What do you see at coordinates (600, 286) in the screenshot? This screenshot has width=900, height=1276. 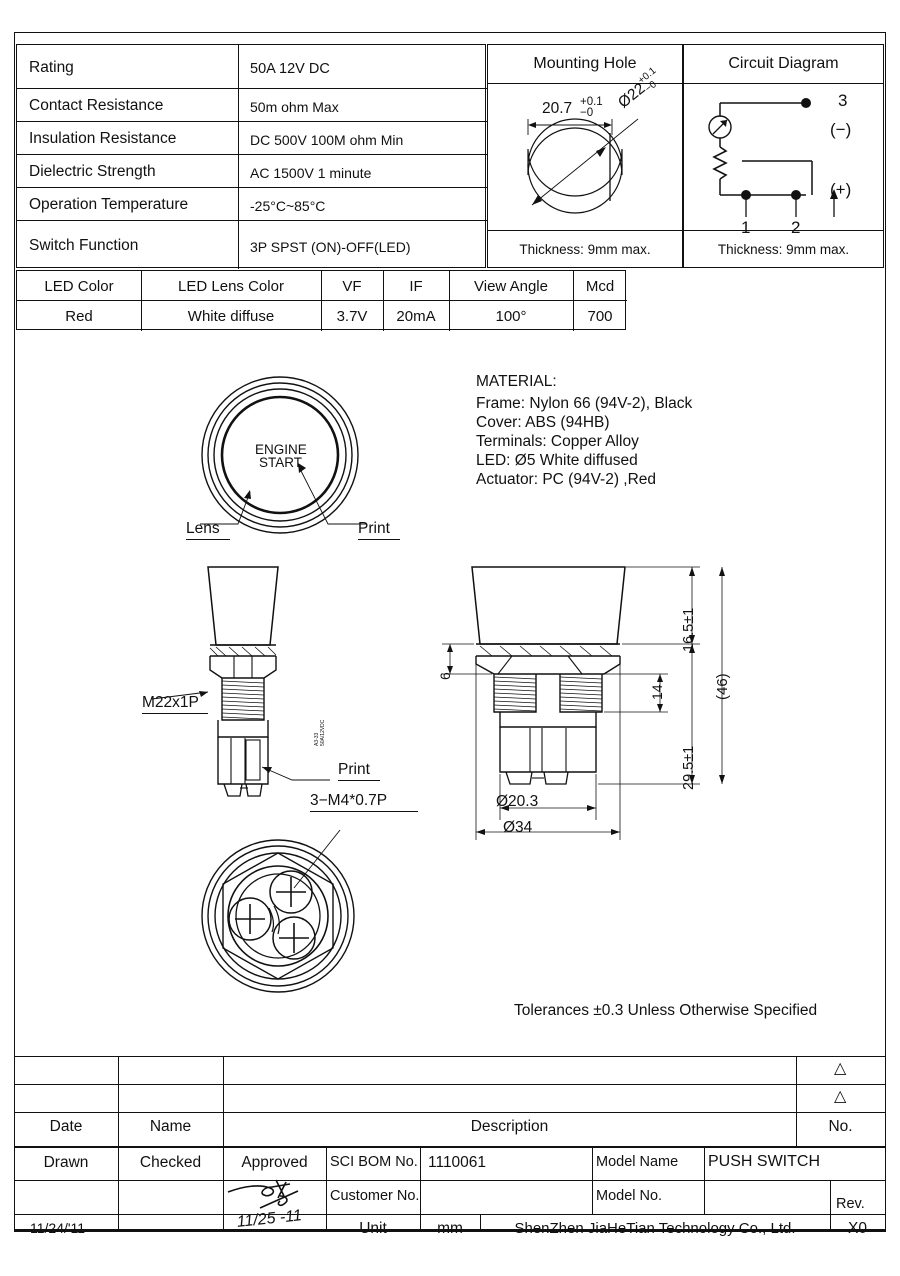 I see `led-header-mcd: Mcd` at bounding box center [600, 286].